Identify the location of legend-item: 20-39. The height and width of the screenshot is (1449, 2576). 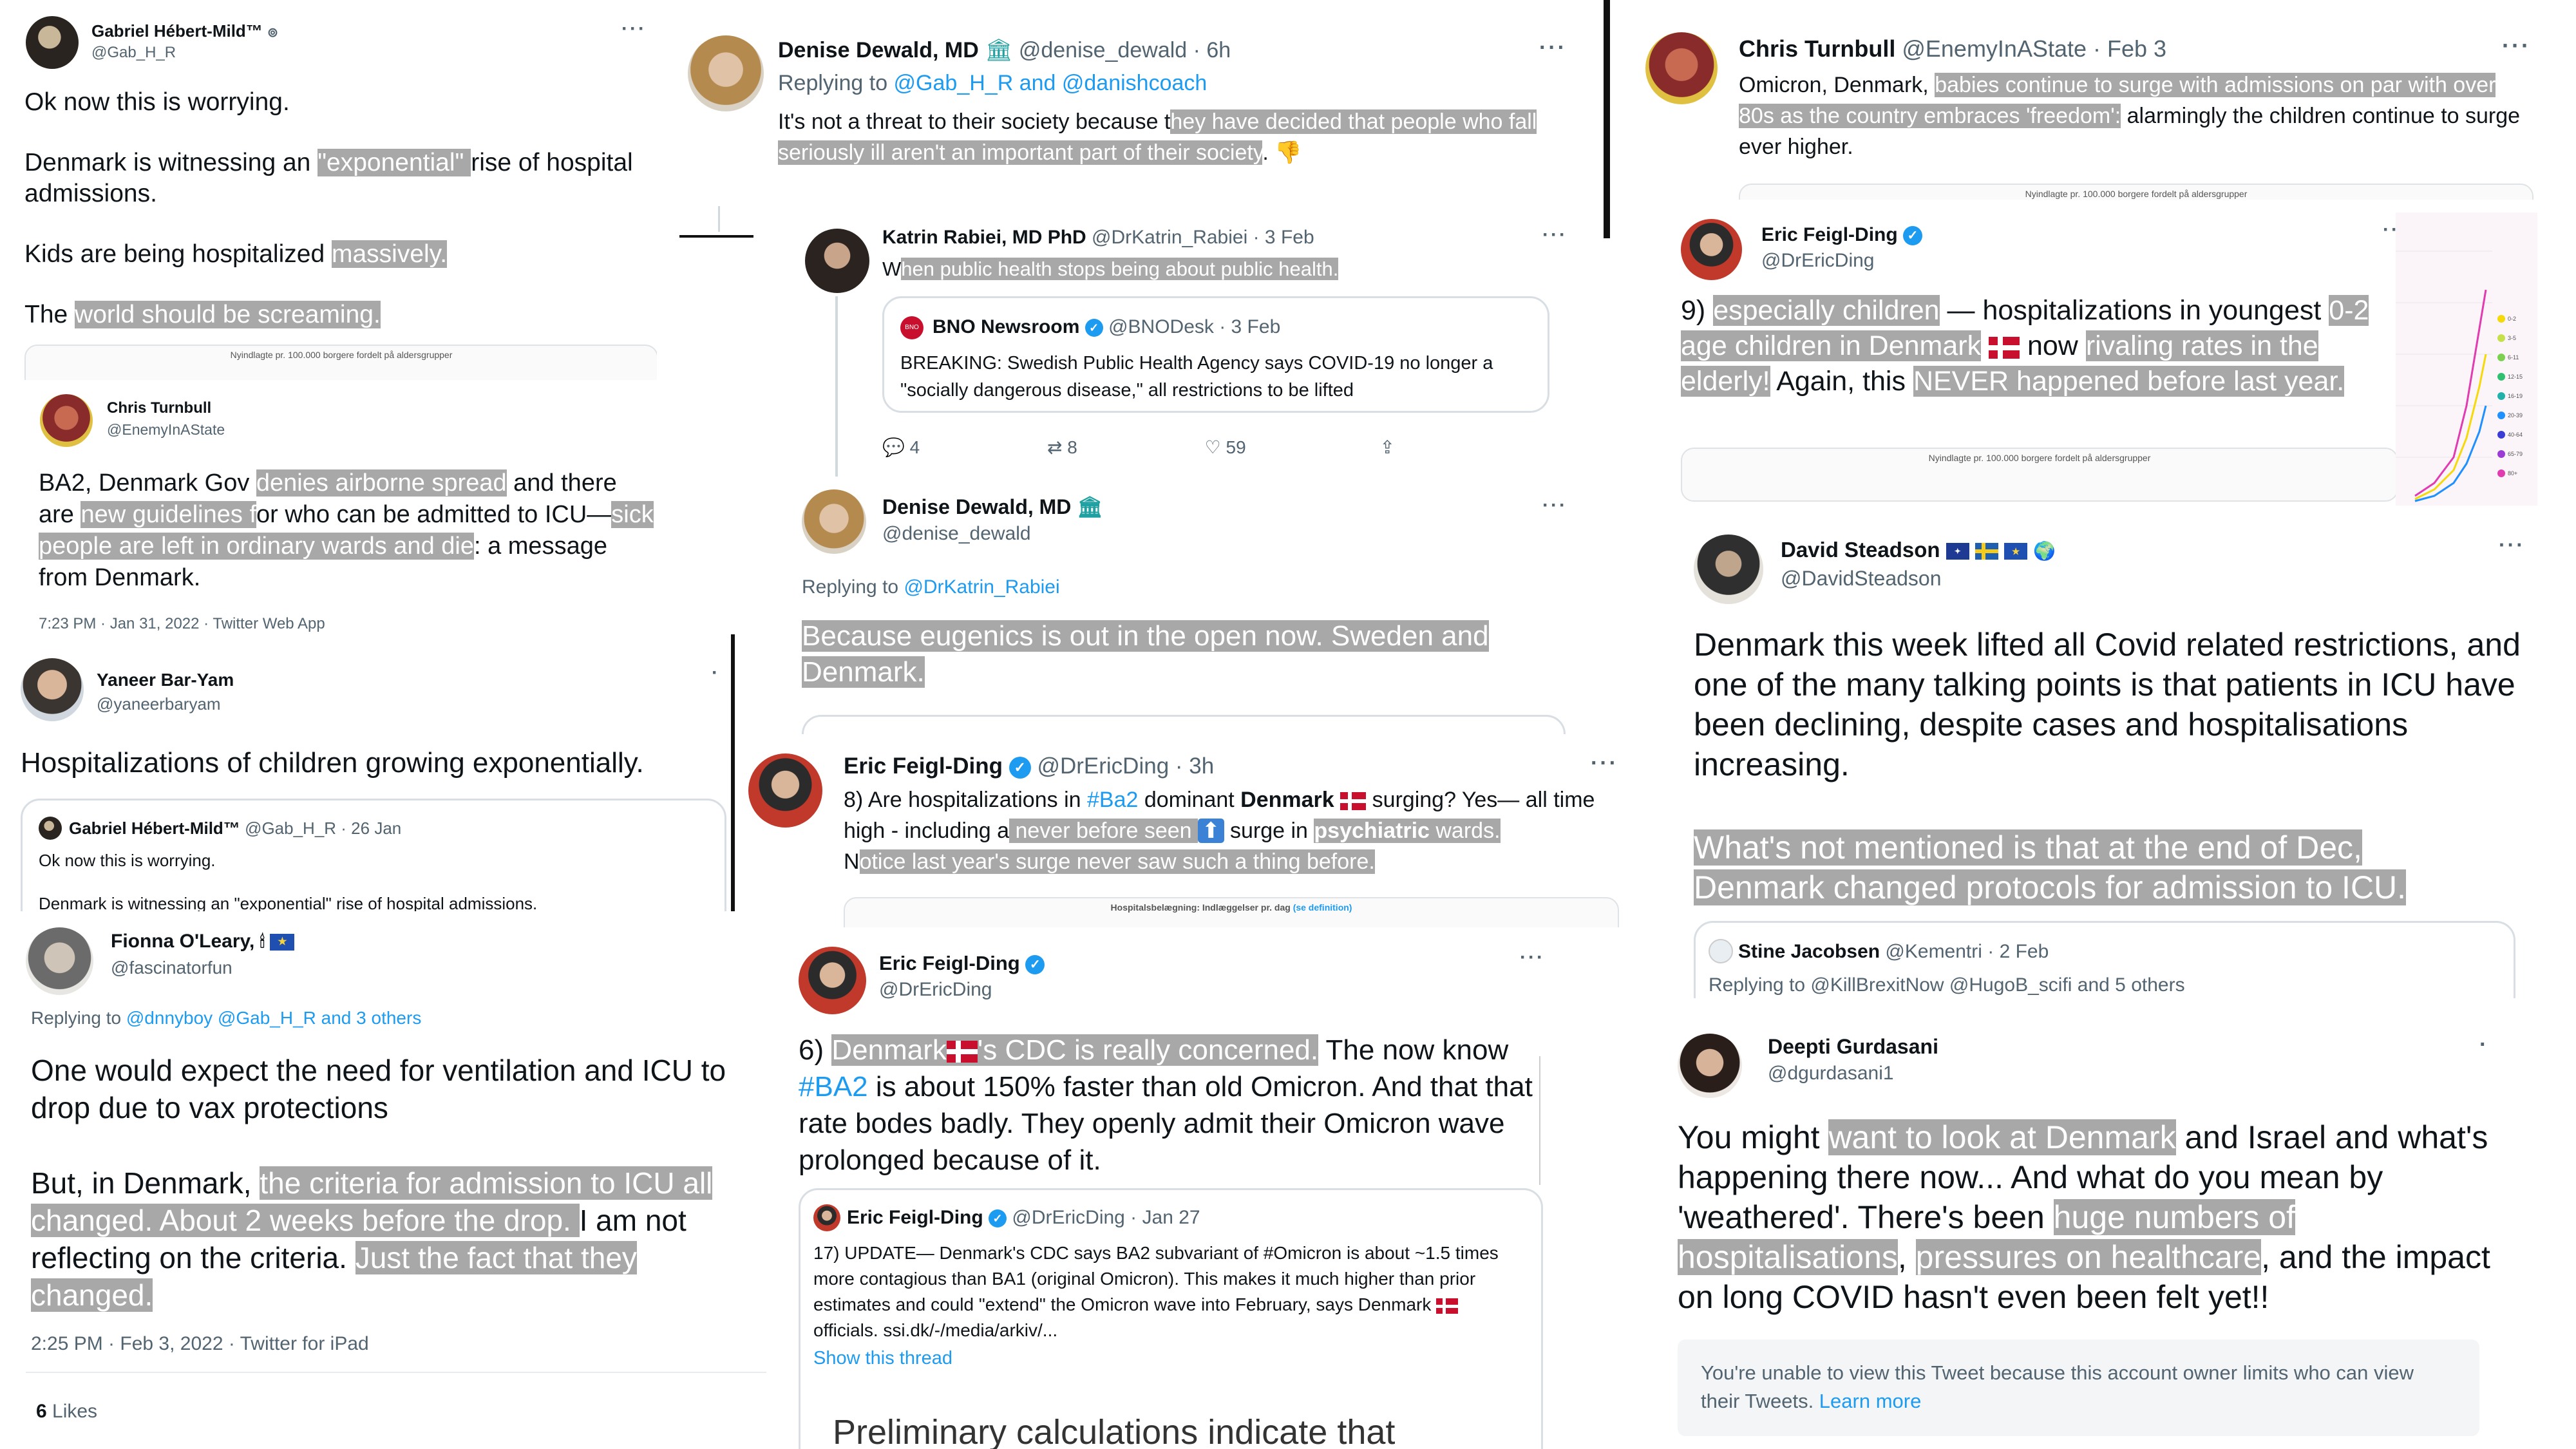
(2516, 415).